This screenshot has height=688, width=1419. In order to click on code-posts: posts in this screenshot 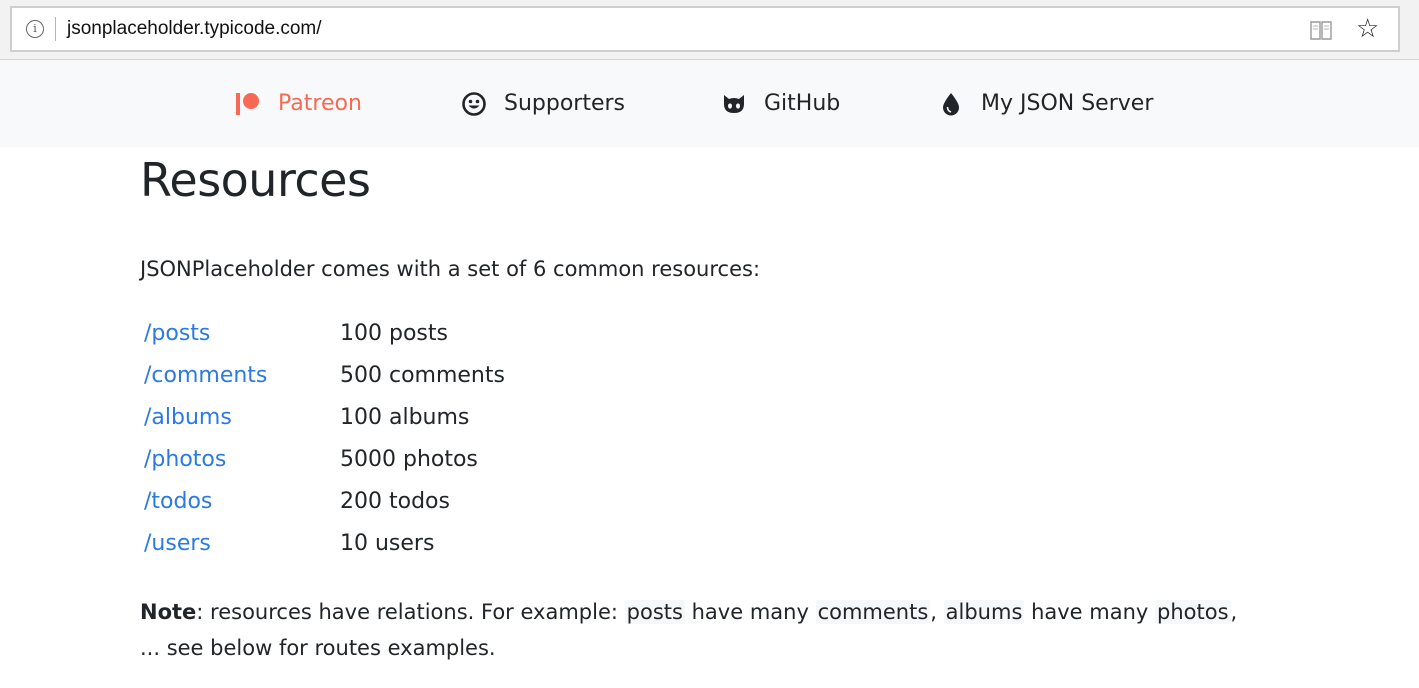, I will do `click(654, 612)`.